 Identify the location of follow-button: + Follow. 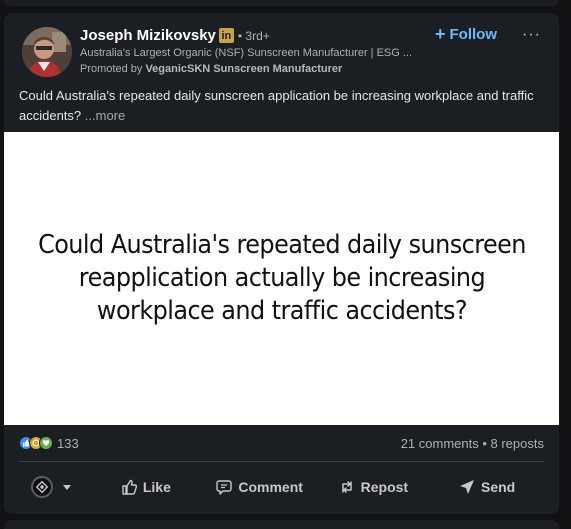
(466, 34).